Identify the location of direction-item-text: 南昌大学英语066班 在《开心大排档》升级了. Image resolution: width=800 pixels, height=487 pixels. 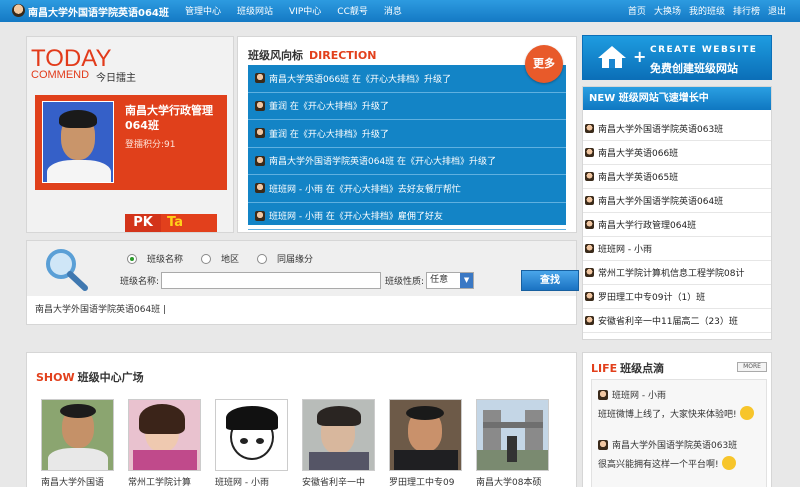
(360, 79).